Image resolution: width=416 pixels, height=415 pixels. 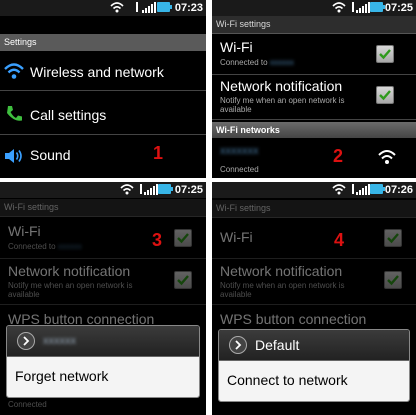 I want to click on step-number: 1, so click(x=158, y=153).